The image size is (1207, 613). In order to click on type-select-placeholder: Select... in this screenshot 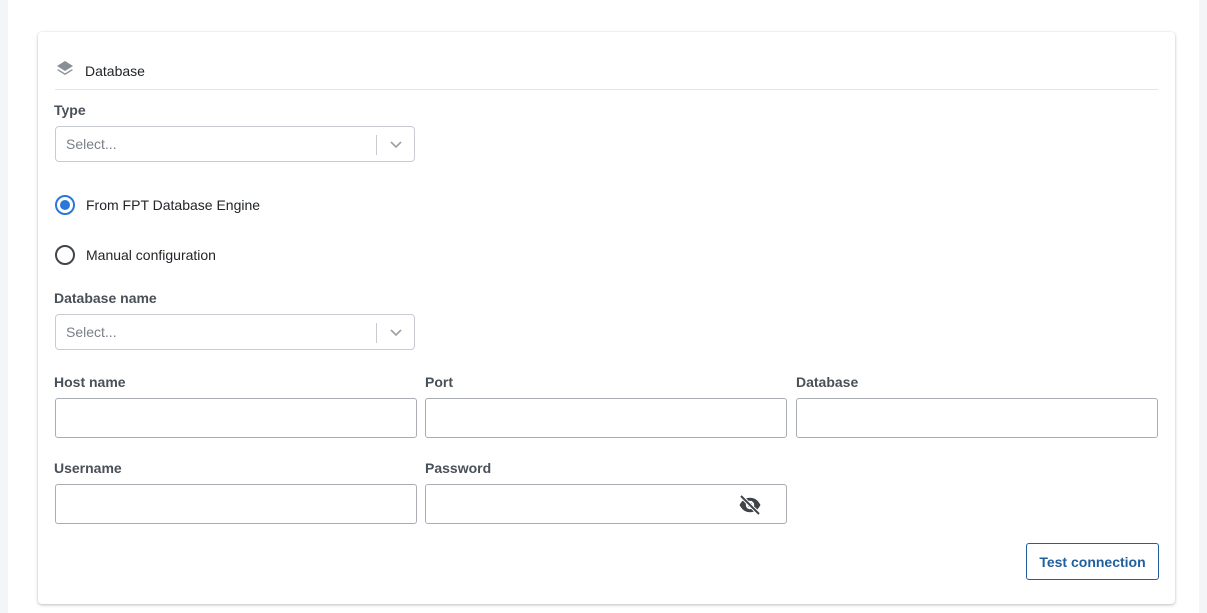, I will do `click(91, 144)`.